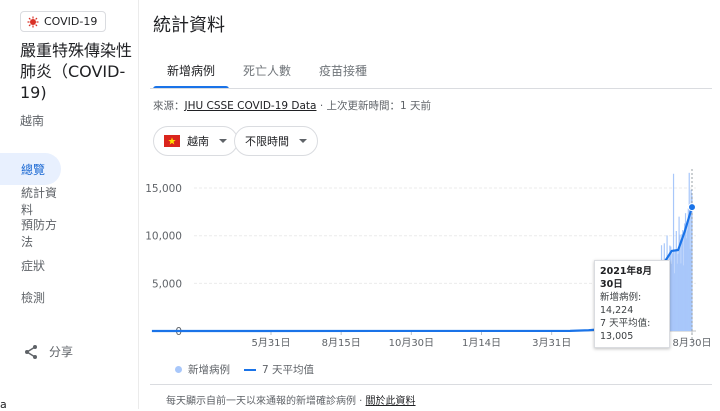 The height and width of the screenshot is (411, 720). Describe the element at coordinates (48, 351) in the screenshot. I see `share-button: 分享` at that location.